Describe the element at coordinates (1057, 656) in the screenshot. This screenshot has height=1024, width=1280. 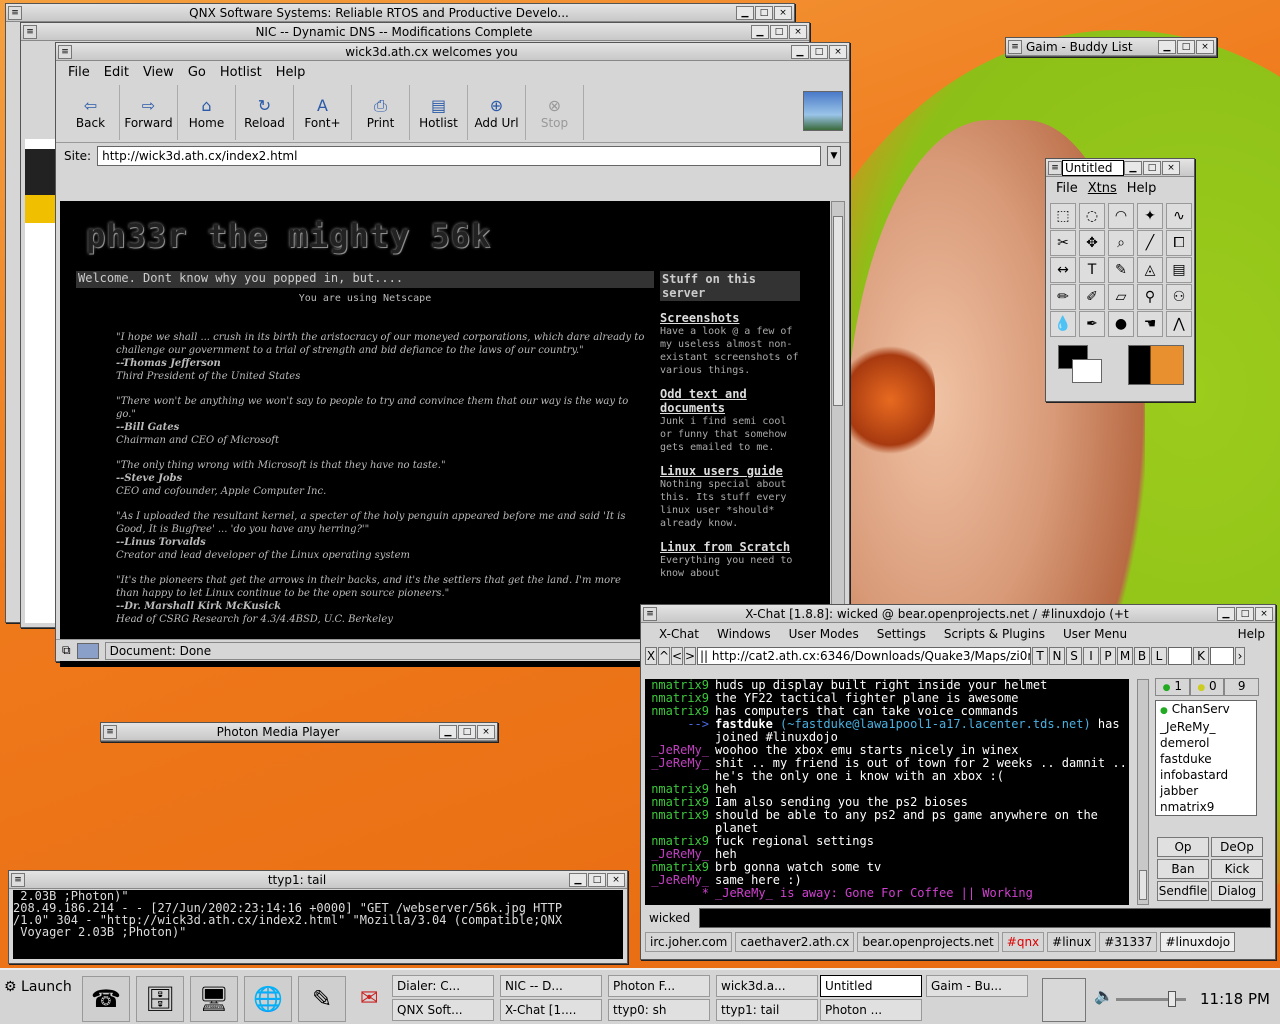
I see `mode-n-button: N` at that location.